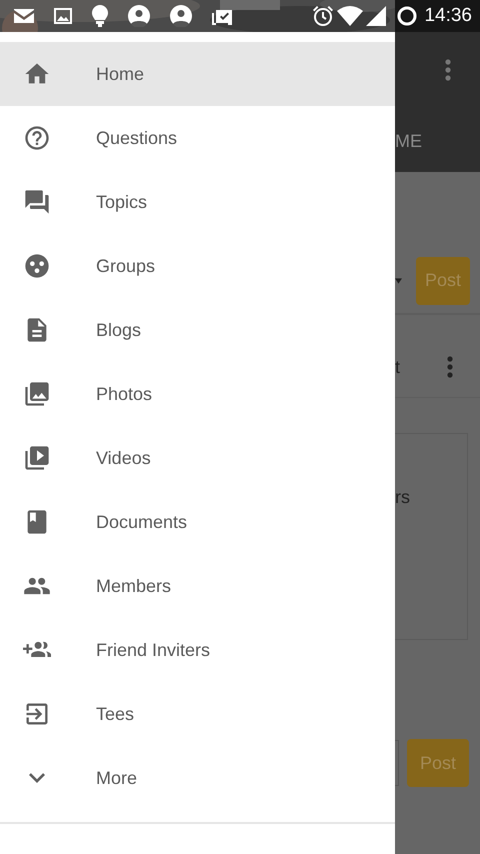 This screenshot has height=854, width=480. I want to click on card-text: rs, so click(403, 497).